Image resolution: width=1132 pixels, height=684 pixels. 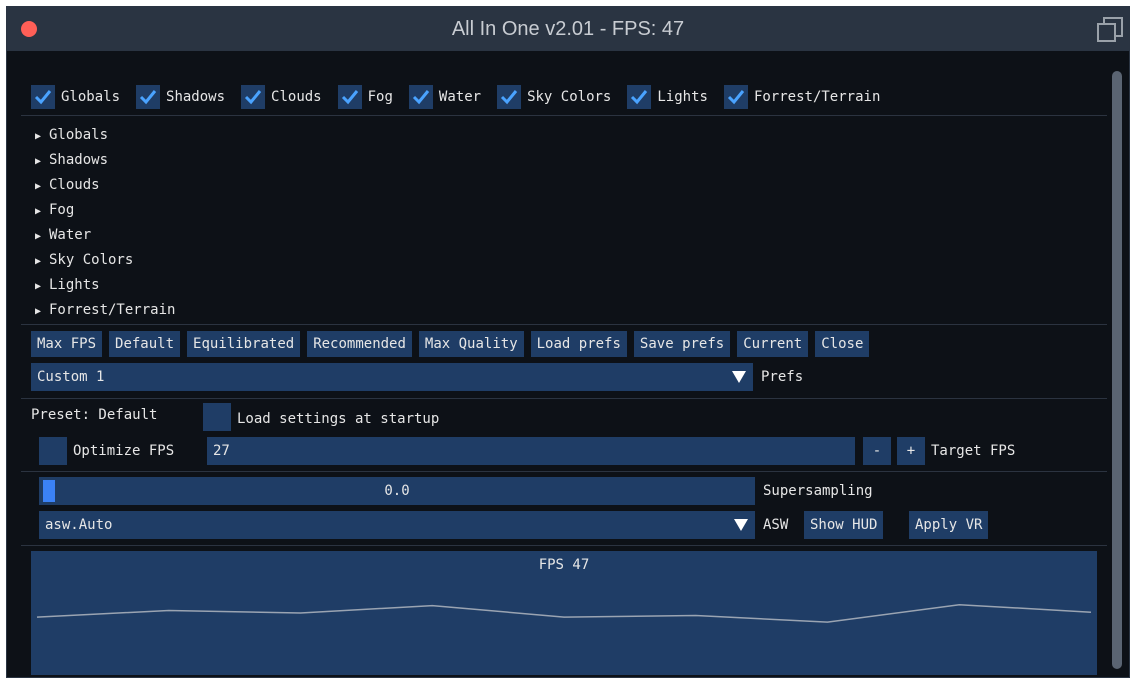 I want to click on preset-button: Load prefs, so click(x=578, y=344).